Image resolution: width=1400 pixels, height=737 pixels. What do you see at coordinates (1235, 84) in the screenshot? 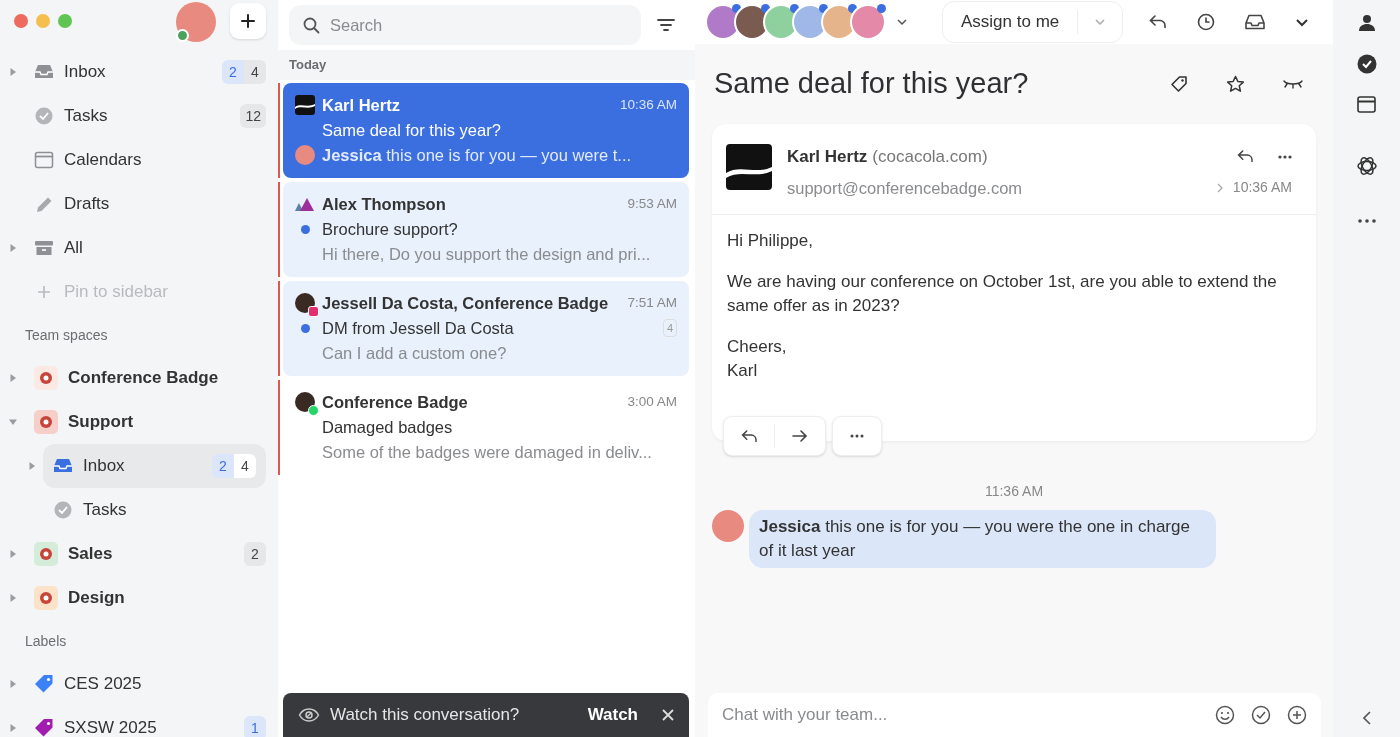
I see `star-icon` at bounding box center [1235, 84].